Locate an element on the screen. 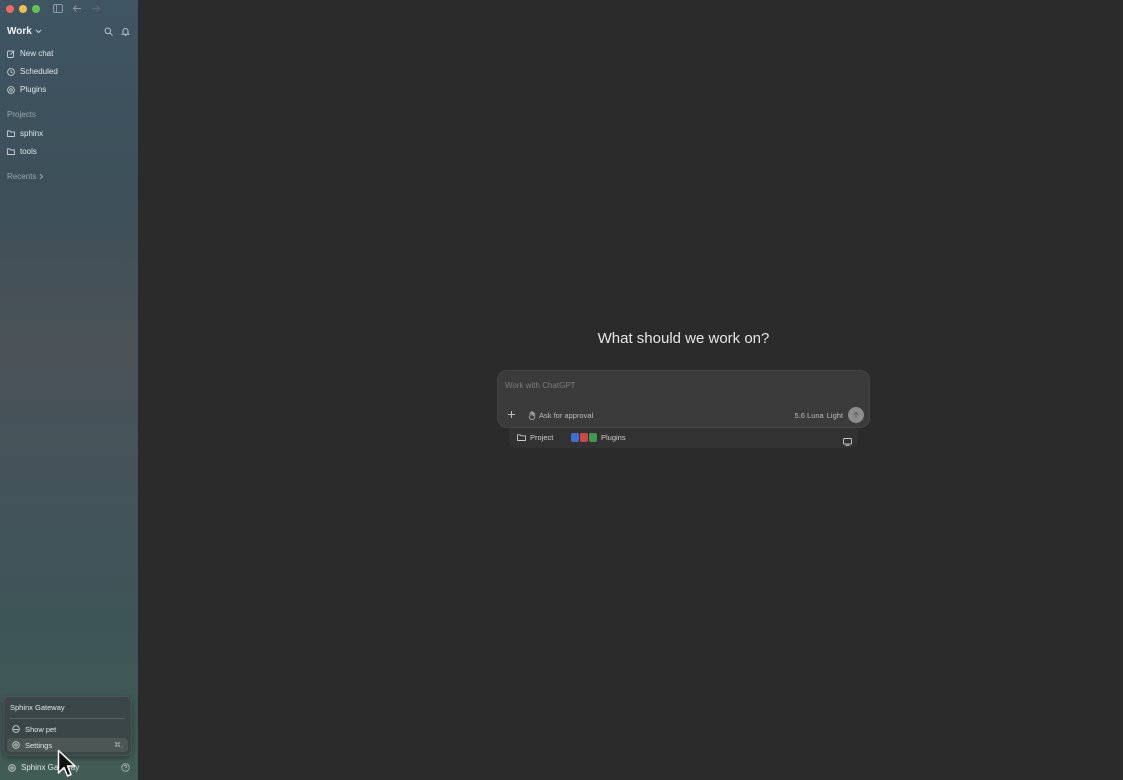  workspace-selector: Work is located at coordinates (24, 31).